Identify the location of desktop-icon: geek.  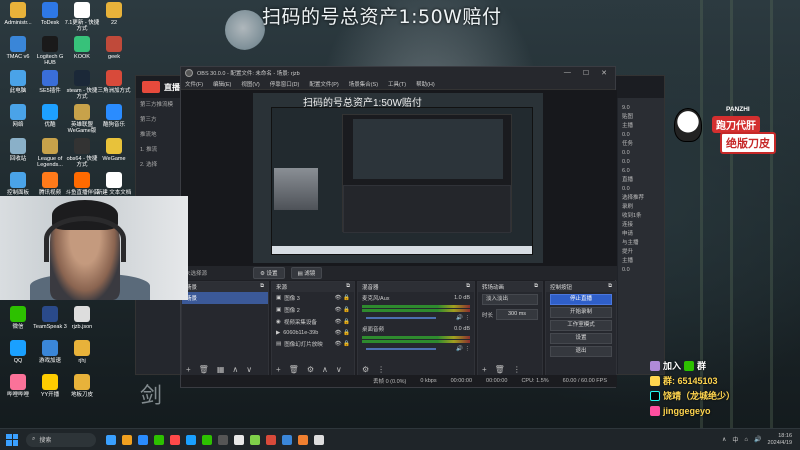
(114, 48).